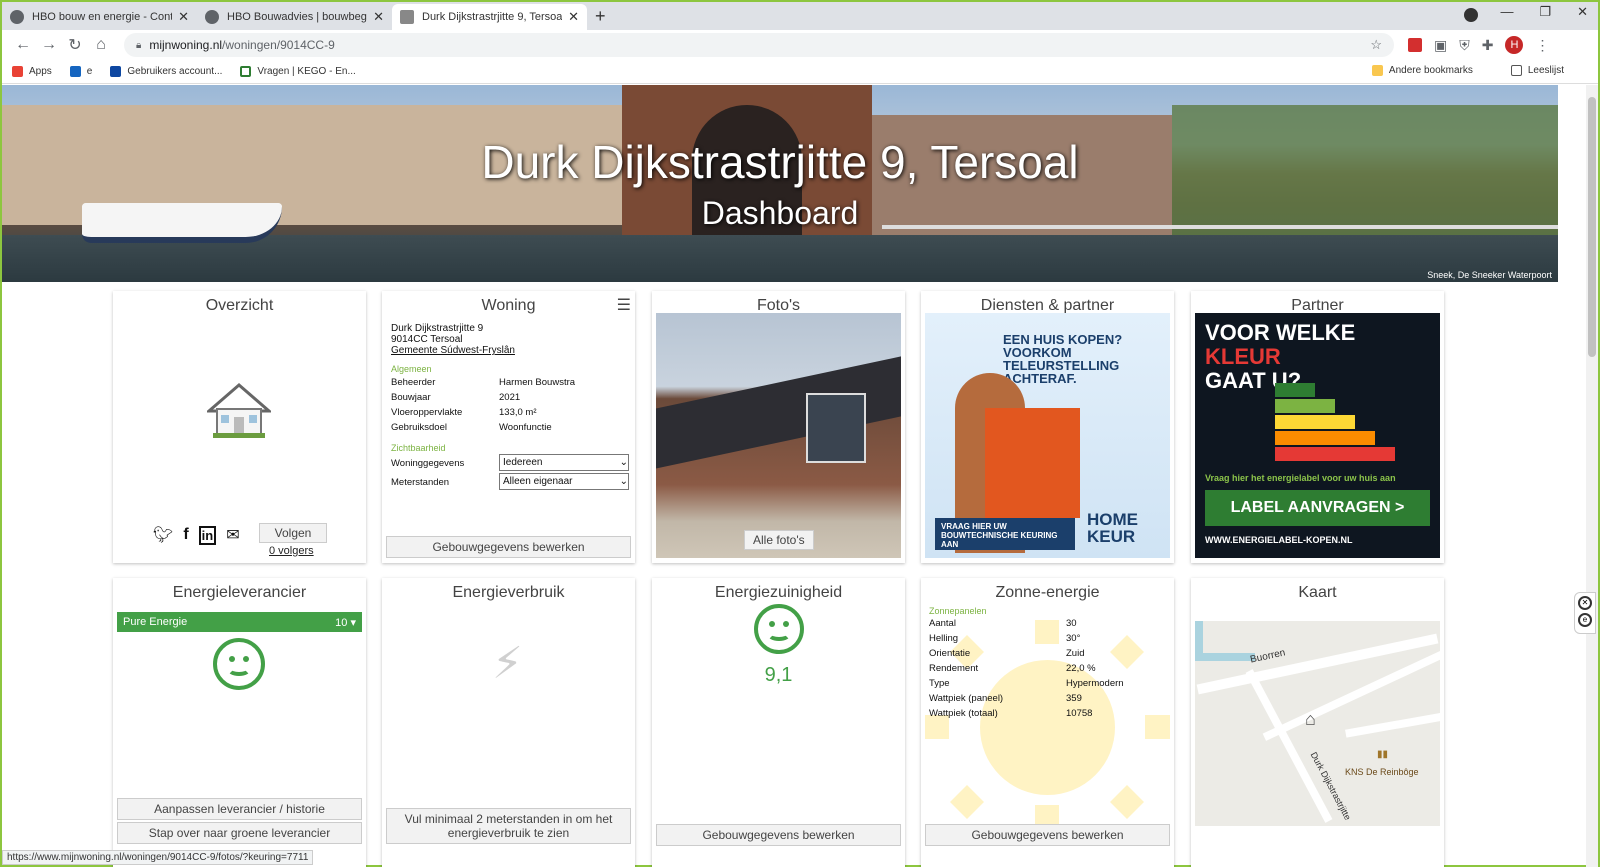 The width and height of the screenshot is (1600, 867). Describe the element at coordinates (232, 535) in the screenshot. I see `mail-icon: ✉` at that location.